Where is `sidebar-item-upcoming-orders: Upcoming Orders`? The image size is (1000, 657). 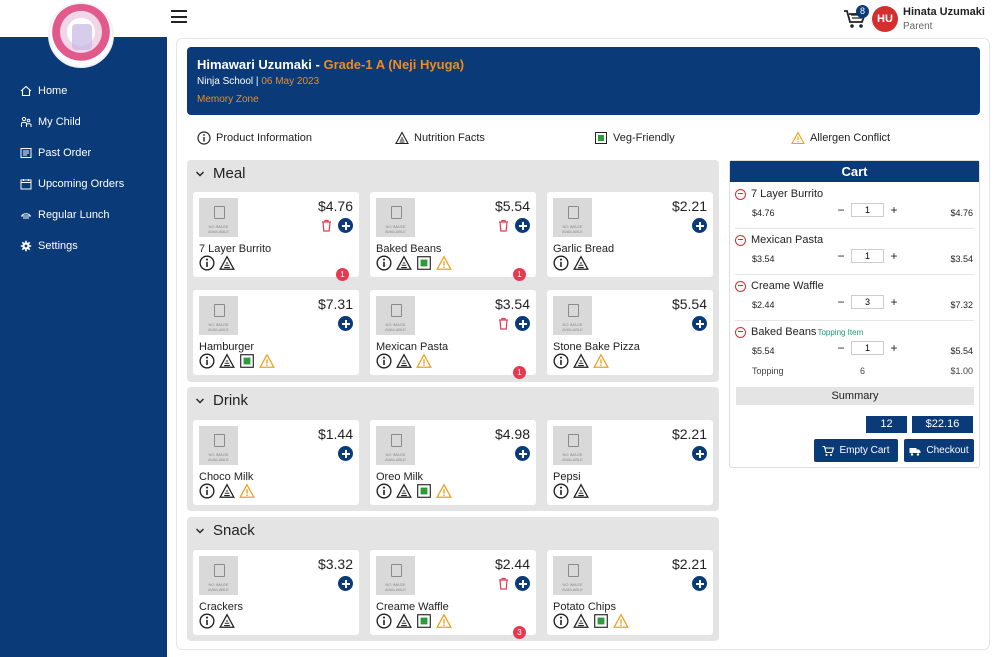 sidebar-item-upcoming-orders: Upcoming Orders is located at coordinates (83, 183).